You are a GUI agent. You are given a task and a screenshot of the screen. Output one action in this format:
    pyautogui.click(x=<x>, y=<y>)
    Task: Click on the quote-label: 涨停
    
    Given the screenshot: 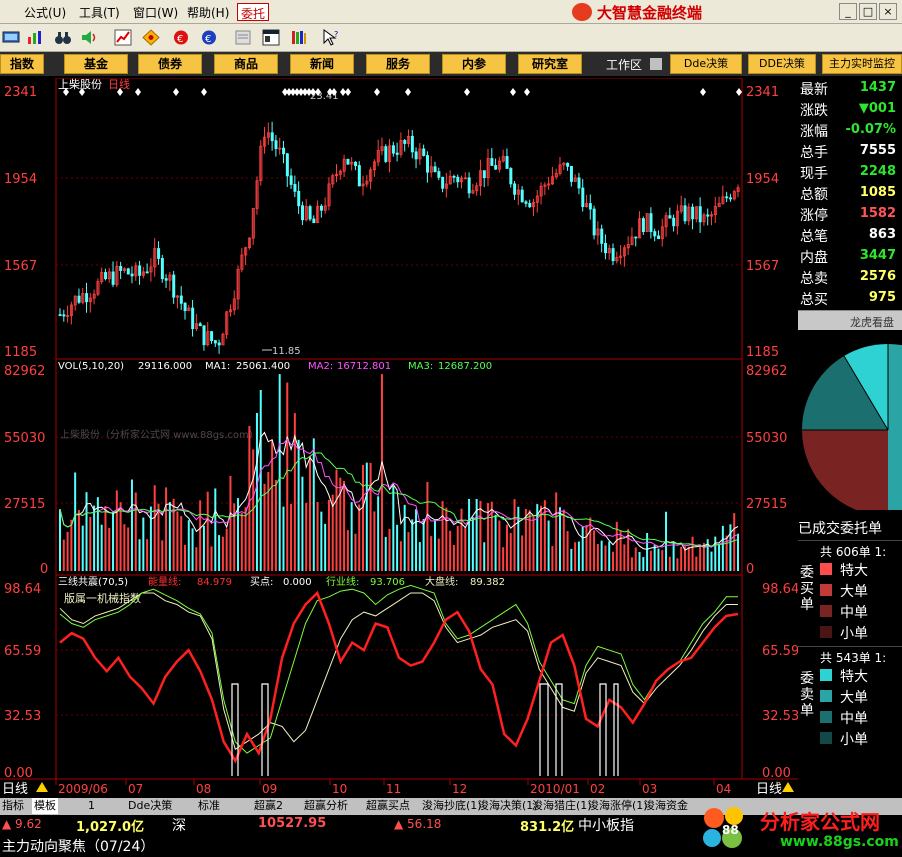 What is the action you would take?
    pyautogui.click(x=814, y=216)
    